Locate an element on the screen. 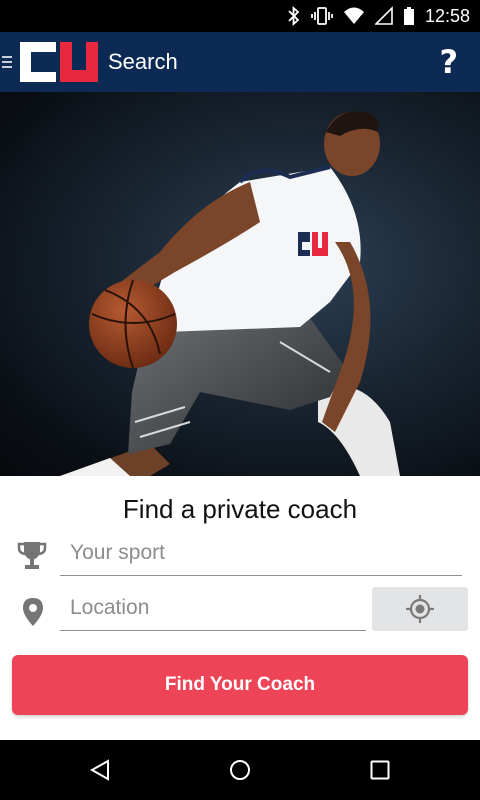 The width and height of the screenshot is (480, 800). status-bar: 12:58 is located at coordinates (240, 16).